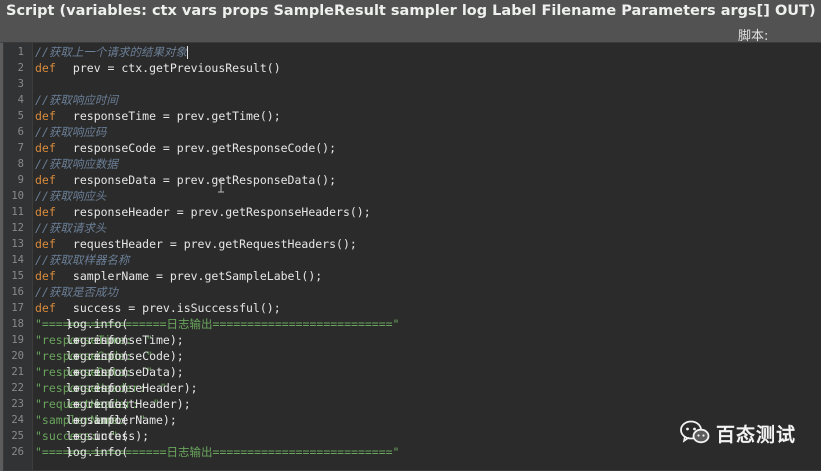 The height and width of the screenshot is (471, 821). I want to click on code-text: //获取是否成功, so click(76, 292).